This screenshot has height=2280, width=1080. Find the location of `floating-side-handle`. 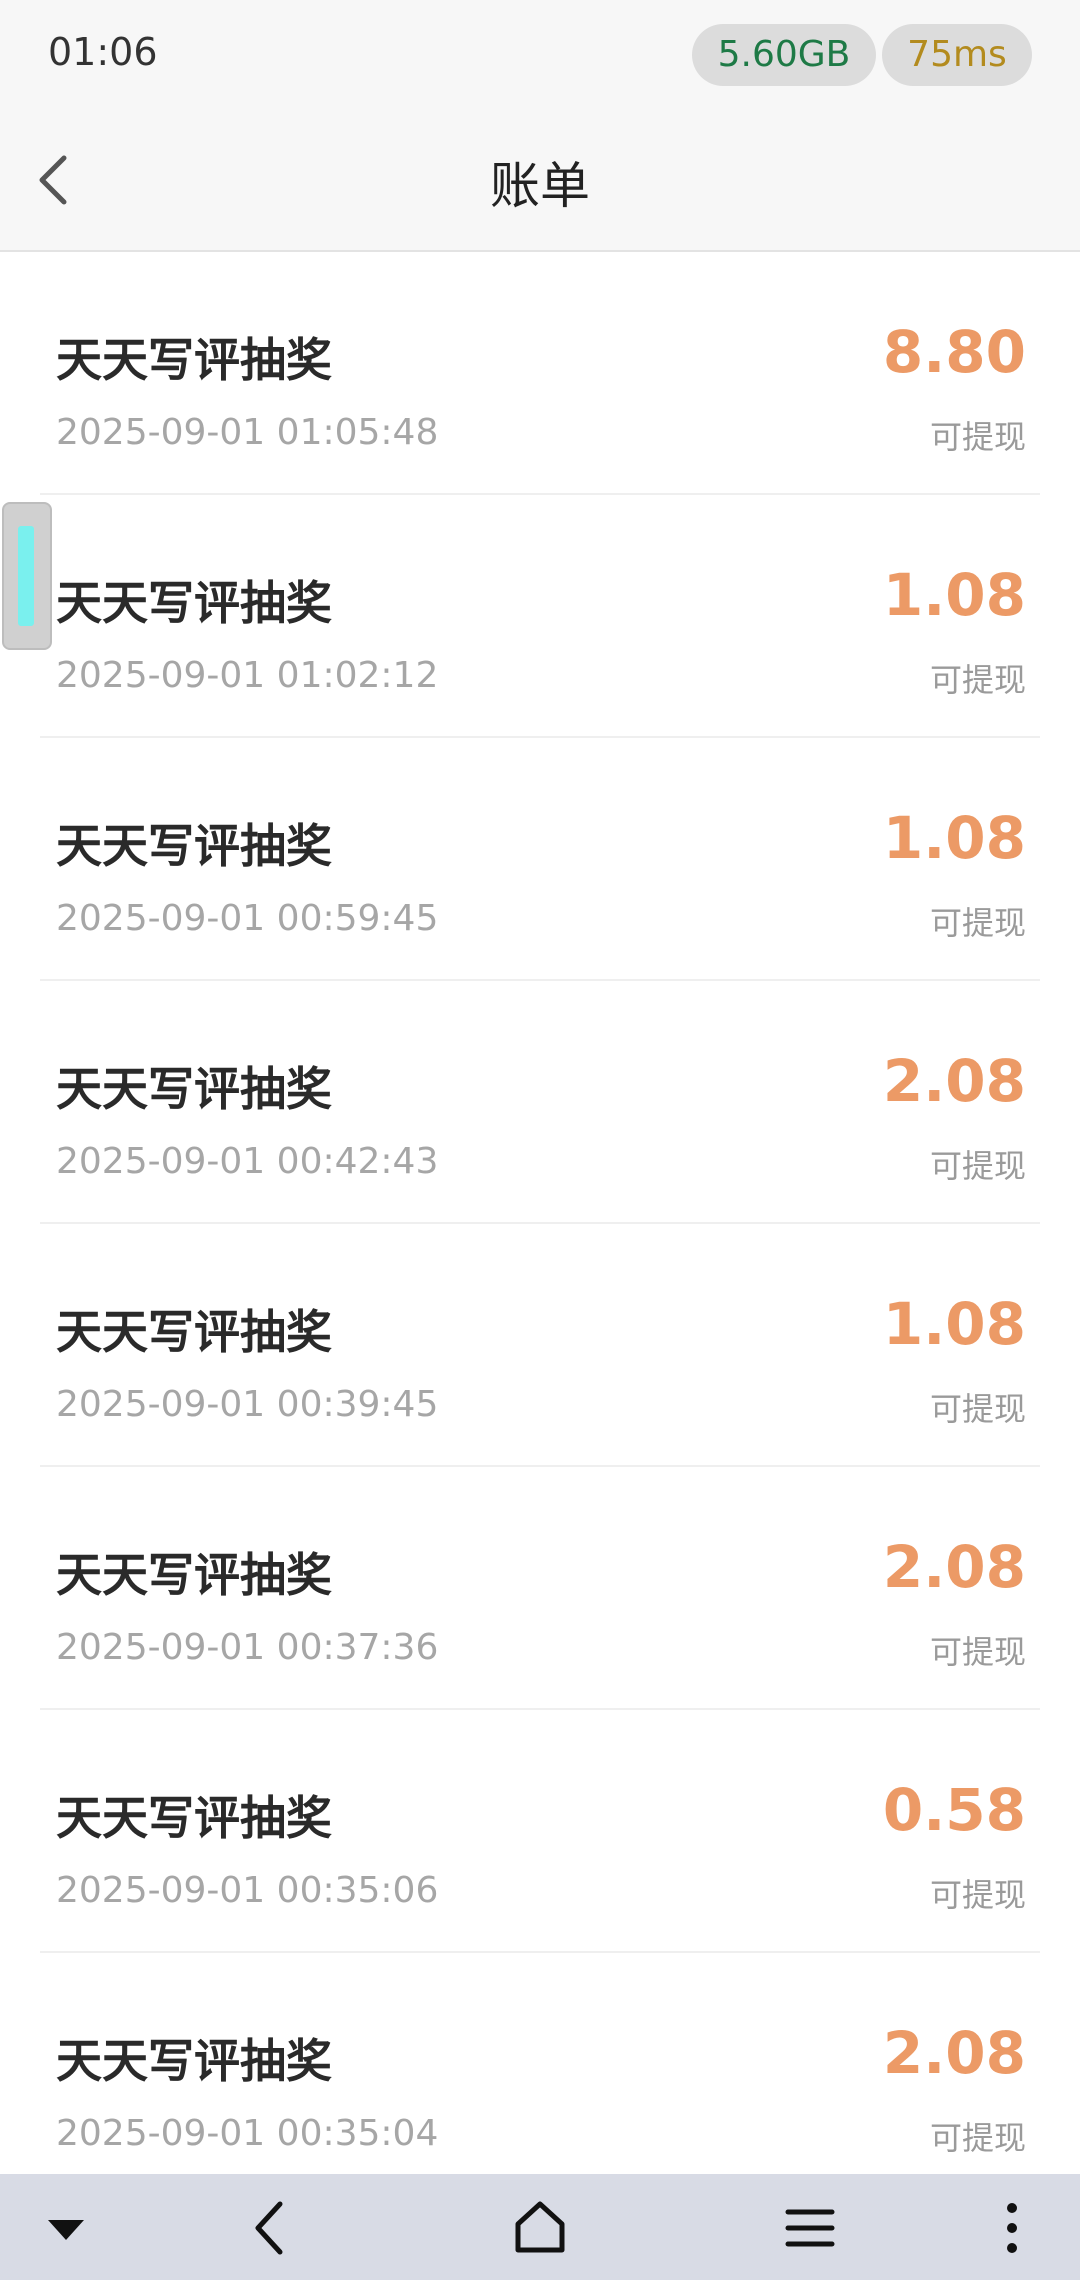

floating-side-handle is located at coordinates (27, 576).